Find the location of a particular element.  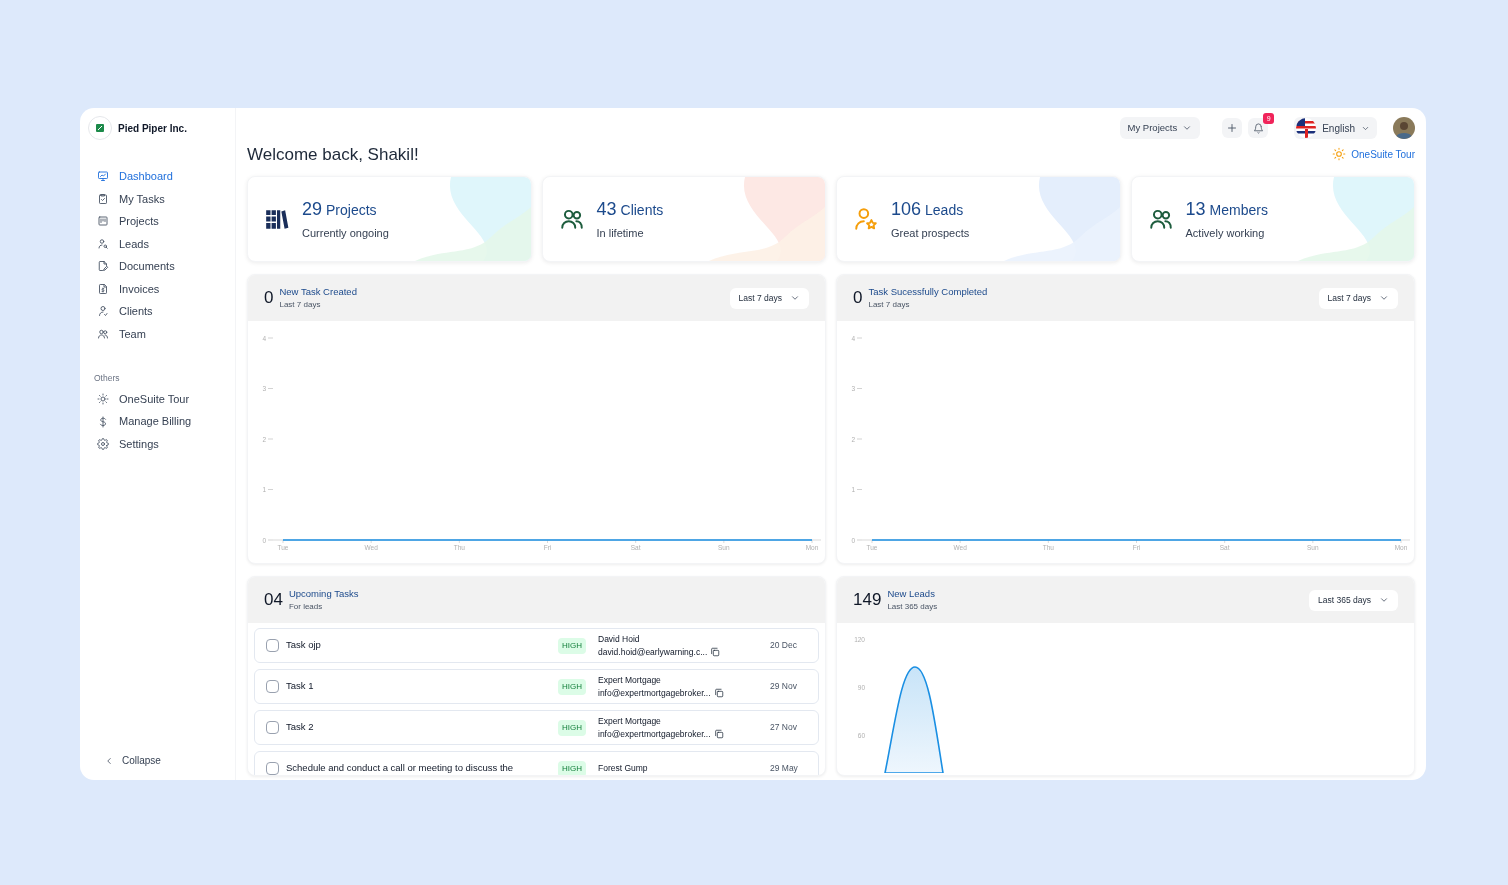

stat-value: 29 is located at coordinates (312, 210).